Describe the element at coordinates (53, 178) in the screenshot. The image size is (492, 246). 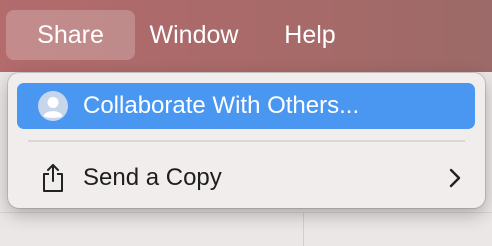
I see `share-icon` at that location.